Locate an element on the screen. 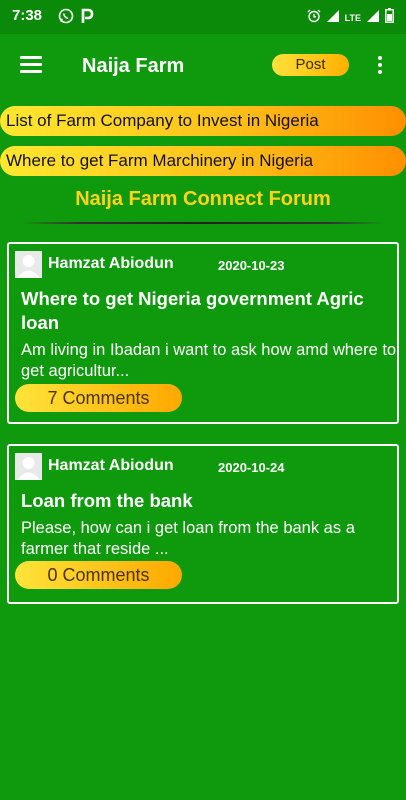 The height and width of the screenshot is (800, 406). lte-icon: LTE is located at coordinates (352, 18).